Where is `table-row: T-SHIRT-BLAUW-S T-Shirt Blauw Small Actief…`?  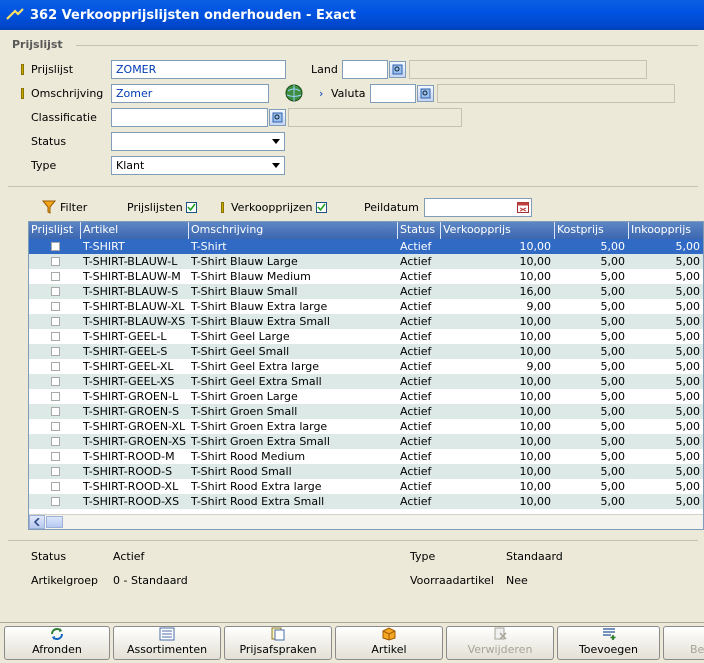 table-row: T-SHIRT-BLAUW-S T-Shirt Blauw Small Actief… is located at coordinates (366, 291).